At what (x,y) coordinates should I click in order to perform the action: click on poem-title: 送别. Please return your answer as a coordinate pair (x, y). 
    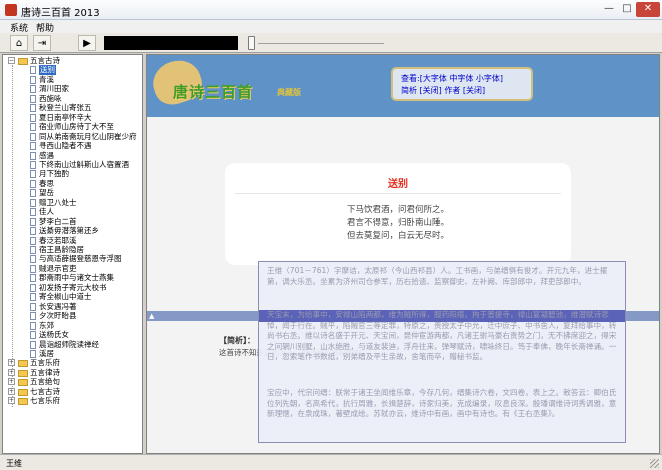
    Looking at the image, I should click on (398, 184).